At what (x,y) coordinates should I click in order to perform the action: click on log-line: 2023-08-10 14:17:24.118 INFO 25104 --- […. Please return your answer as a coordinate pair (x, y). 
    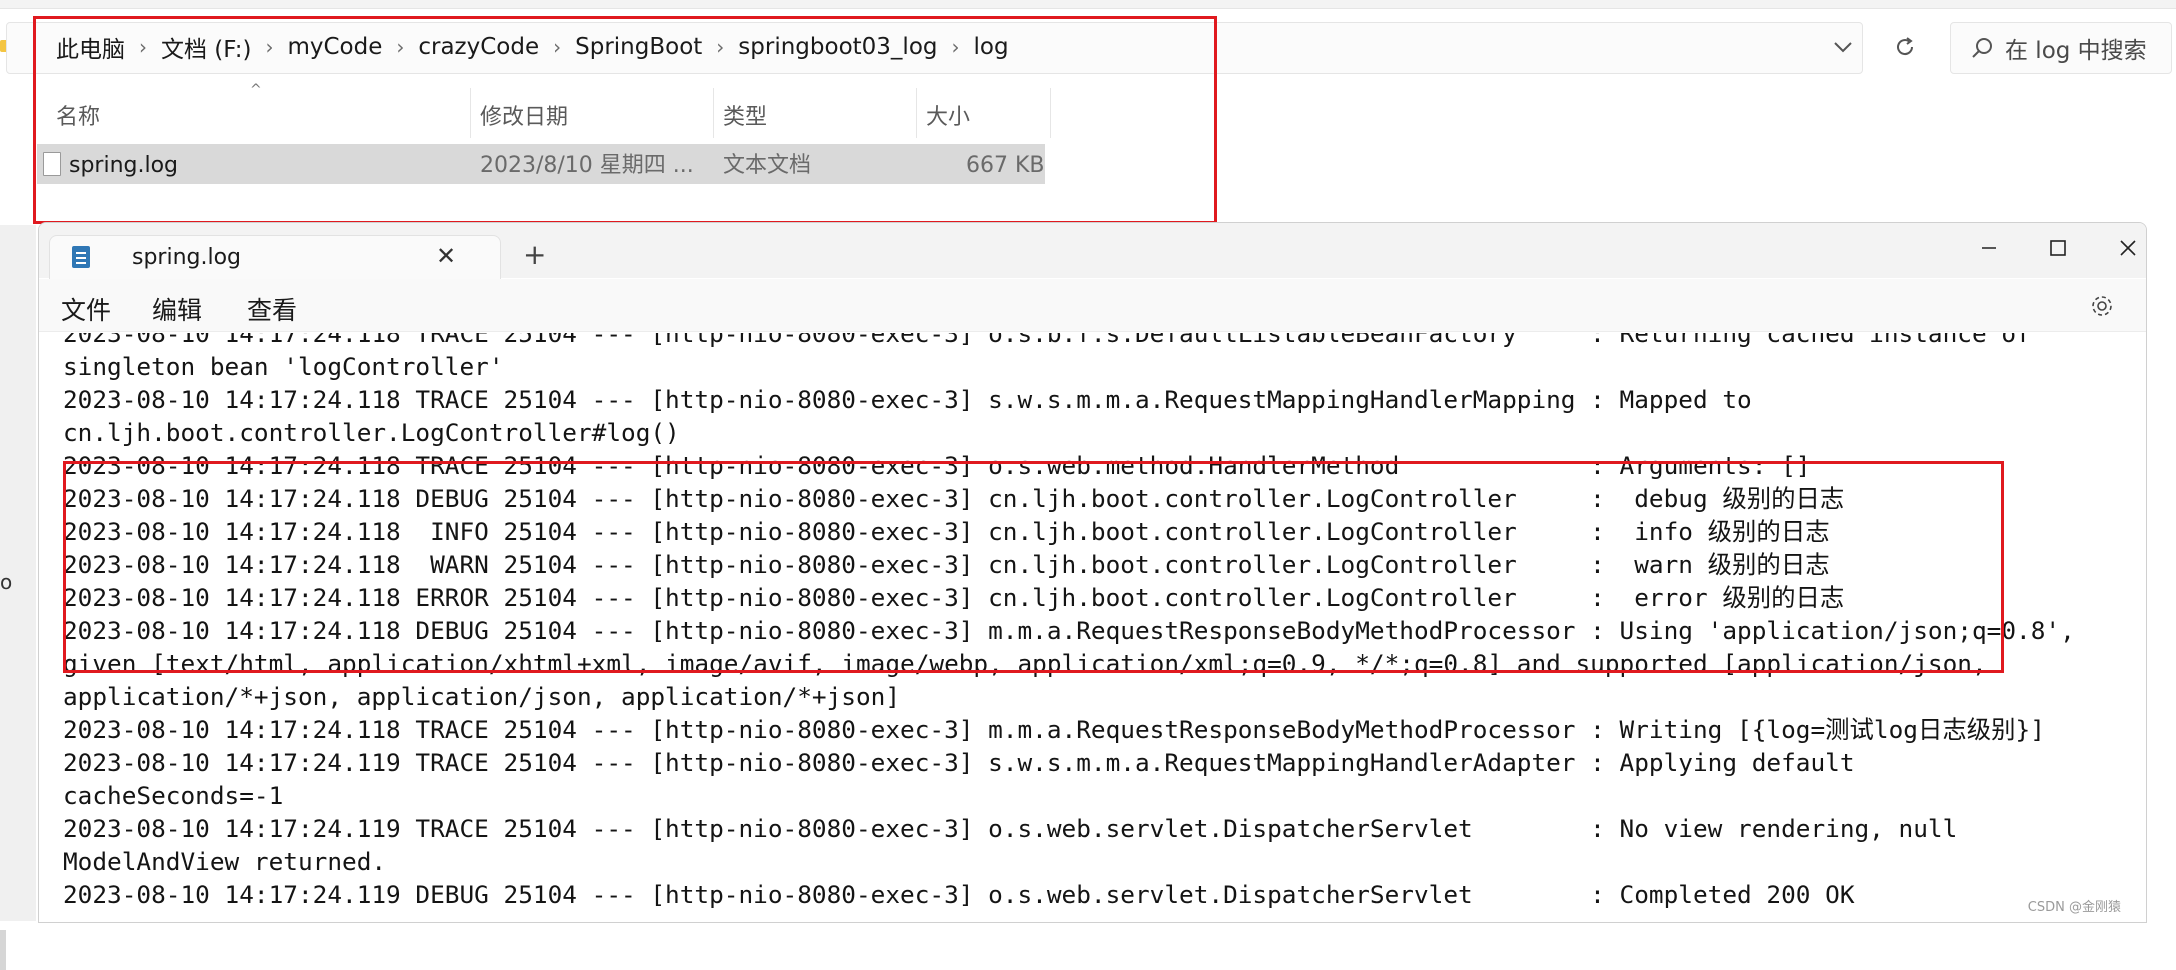
    Looking at the image, I should click on (946, 531).